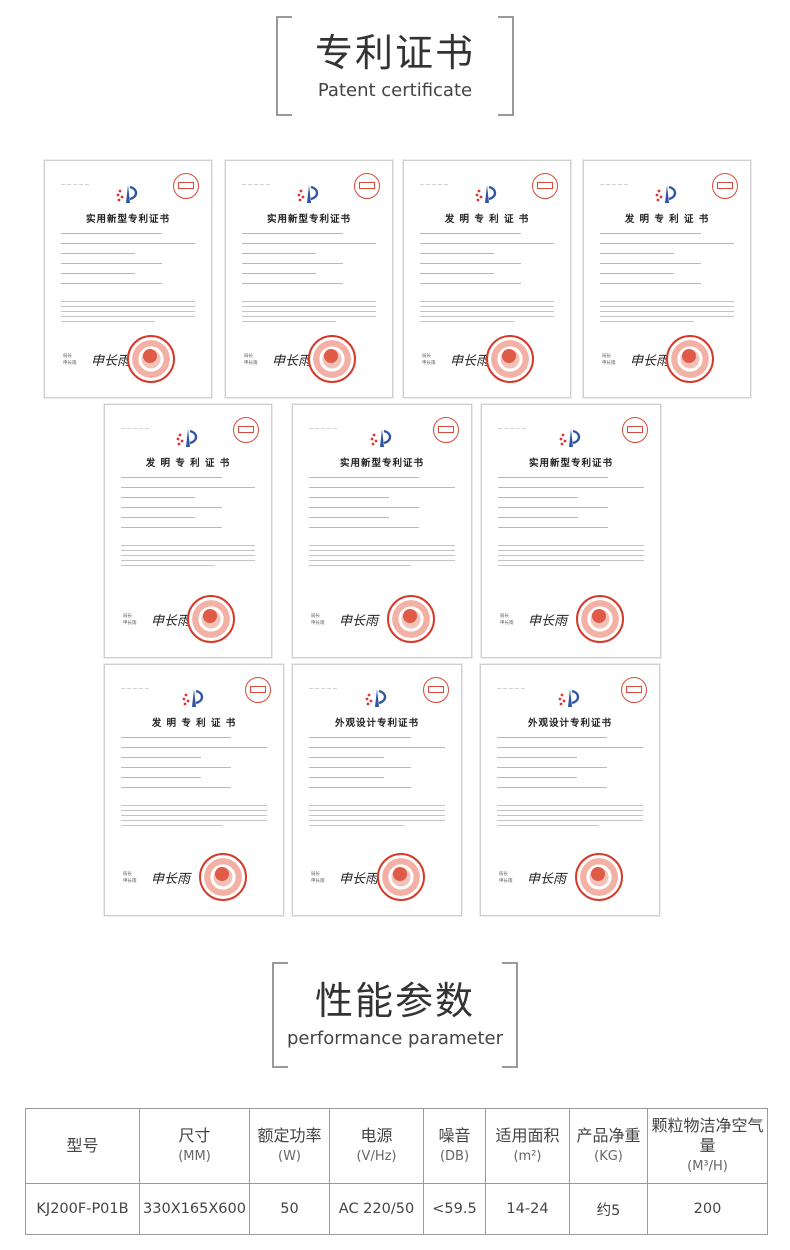  I want to click on section-subtitle: Patent certificate, so click(395, 90).